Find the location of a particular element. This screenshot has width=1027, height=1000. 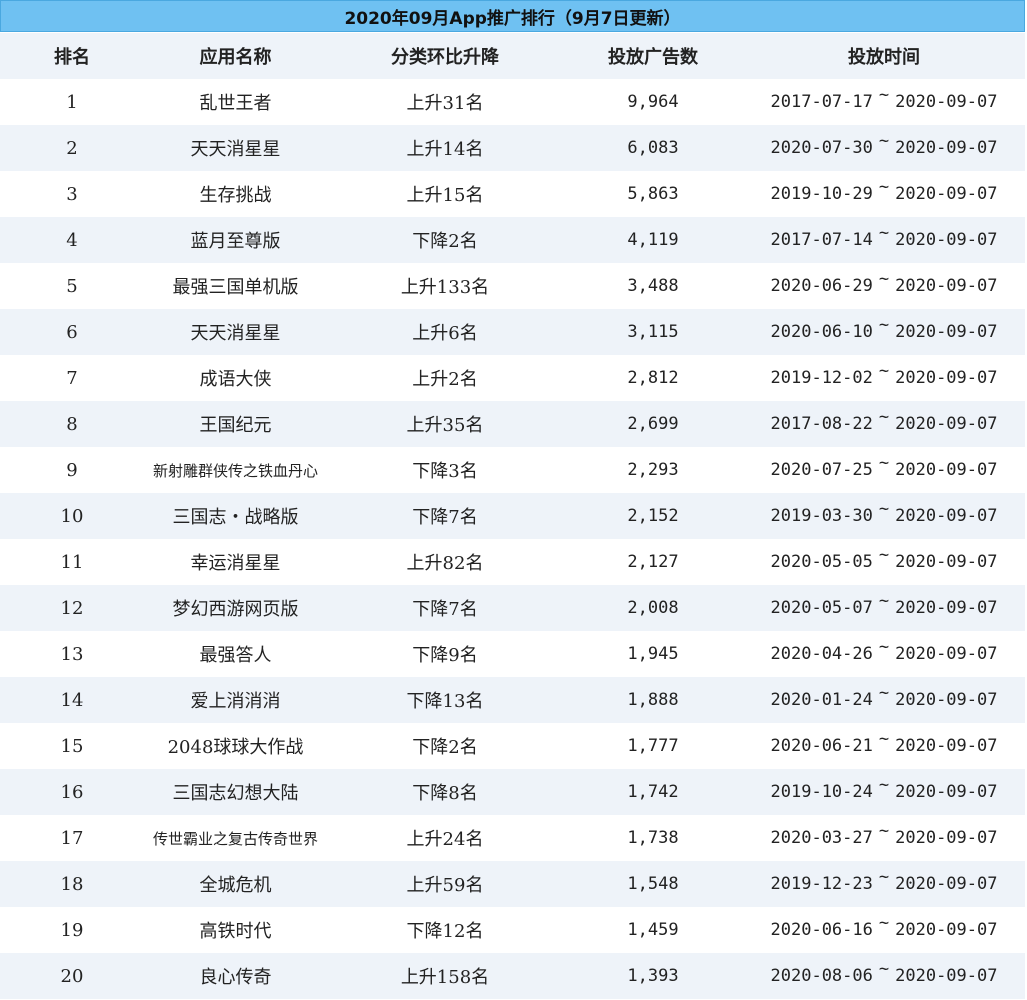

time-range-cell: 2017-07-14 ~2020-09-07 is located at coordinates (884, 240).